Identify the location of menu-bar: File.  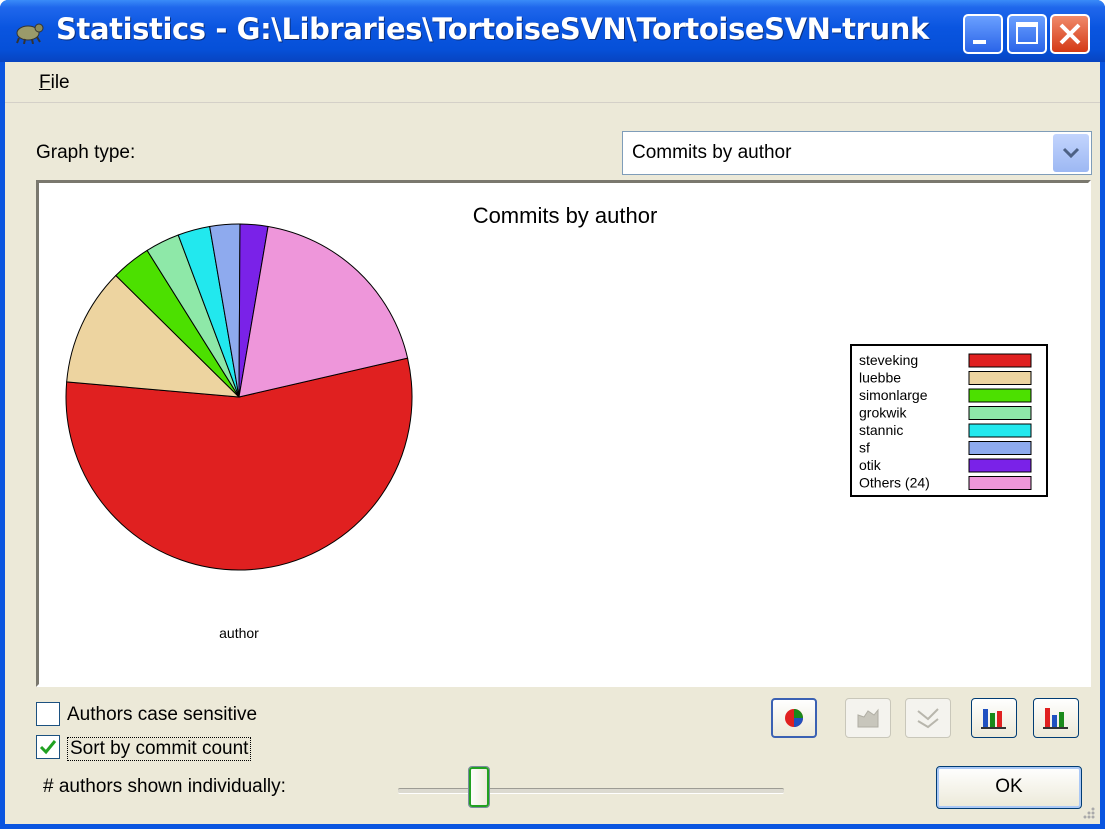
(552, 82).